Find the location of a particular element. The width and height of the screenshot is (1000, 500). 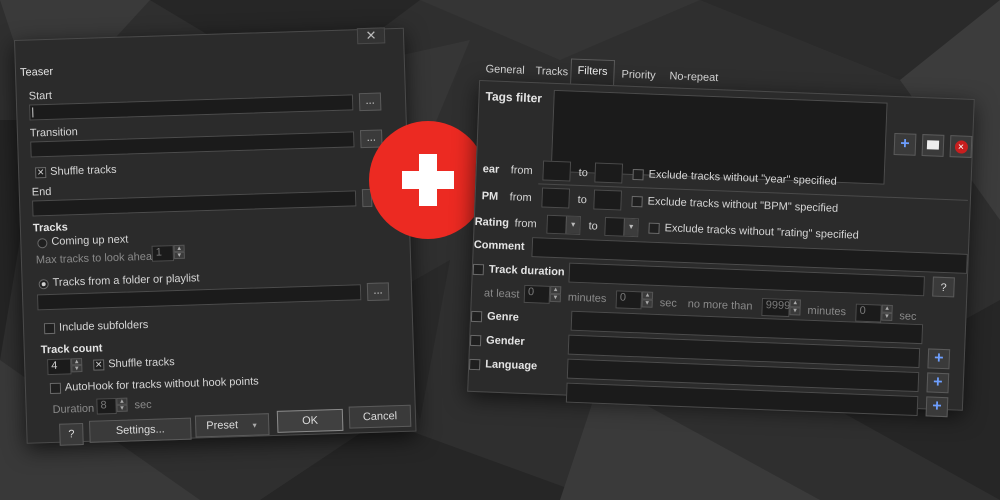

duration-unit: sec is located at coordinates (143, 405).